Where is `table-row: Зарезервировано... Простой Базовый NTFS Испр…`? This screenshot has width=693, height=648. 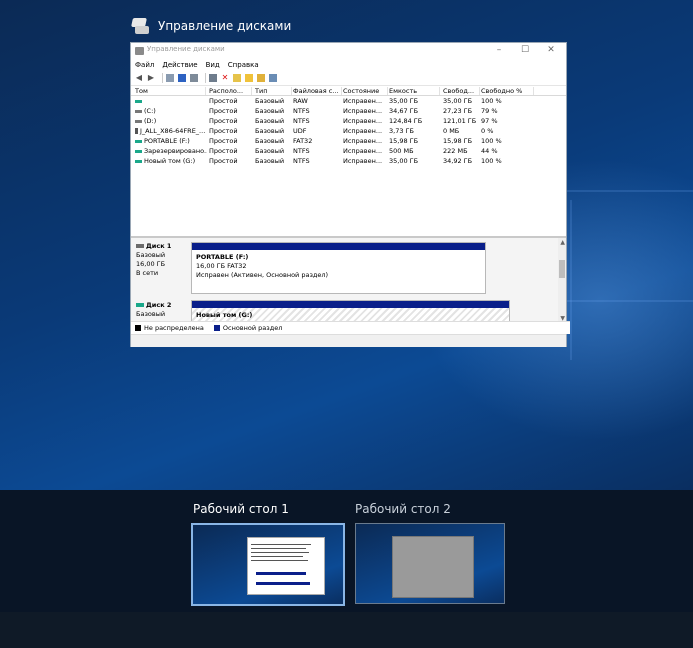
table-row: Зарезервировано... Простой Базовый NTFS Испр… is located at coordinates (348, 151).